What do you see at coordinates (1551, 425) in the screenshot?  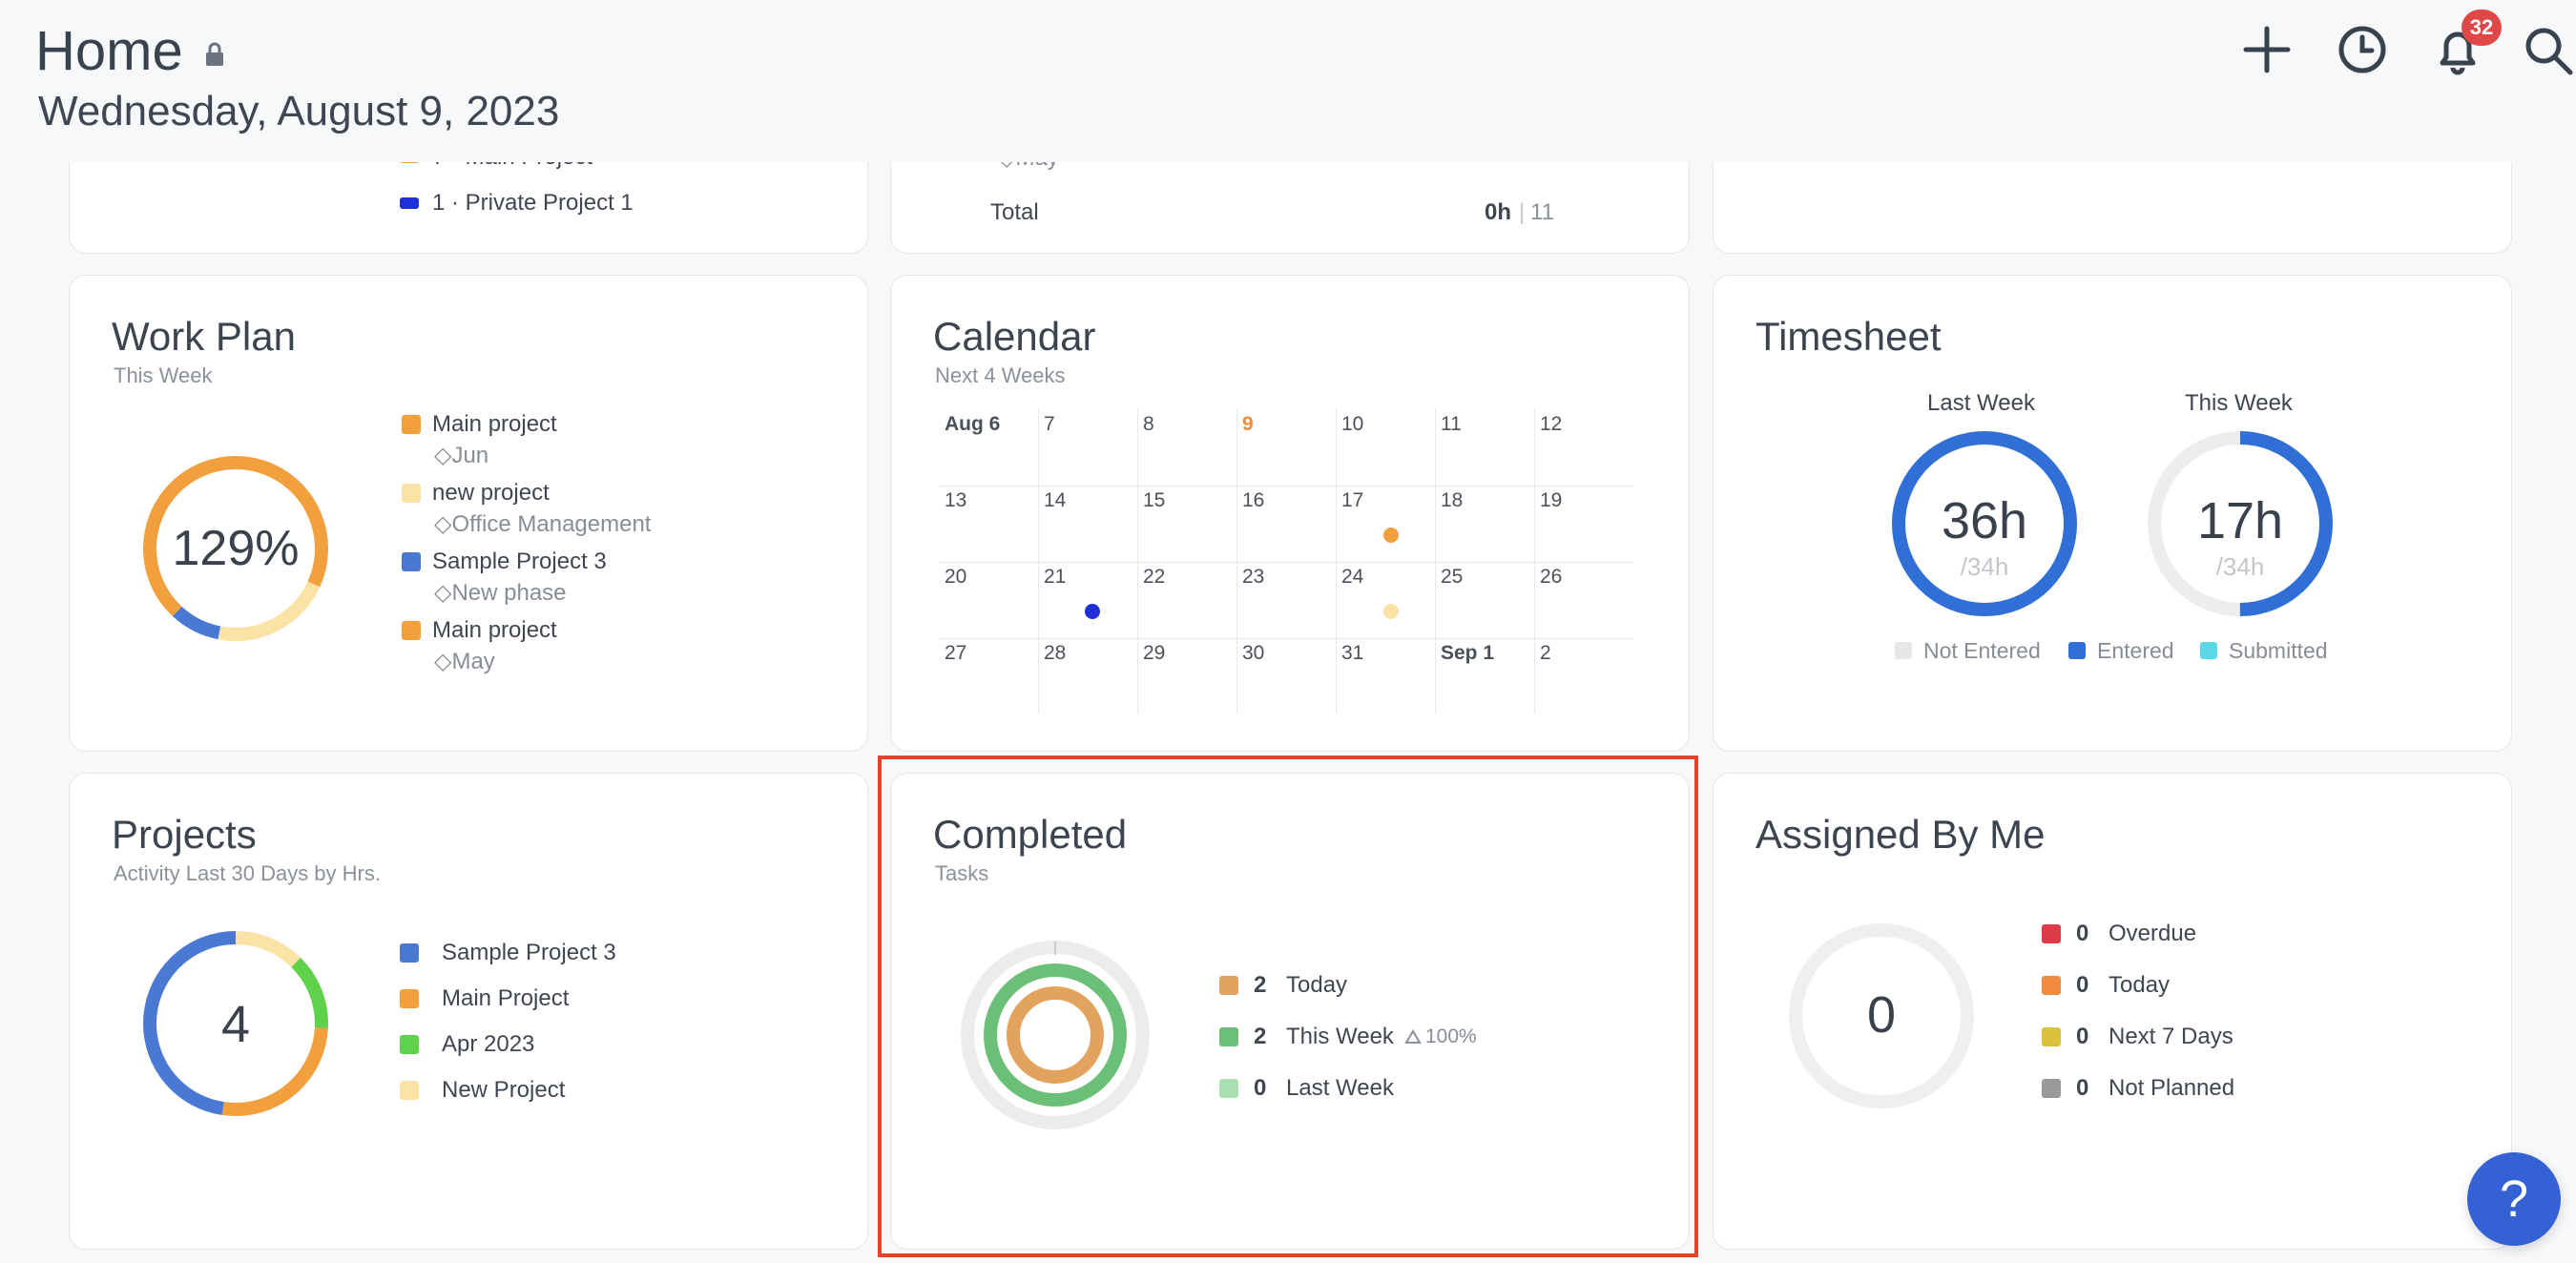 I see `calendar-day: 12` at bounding box center [1551, 425].